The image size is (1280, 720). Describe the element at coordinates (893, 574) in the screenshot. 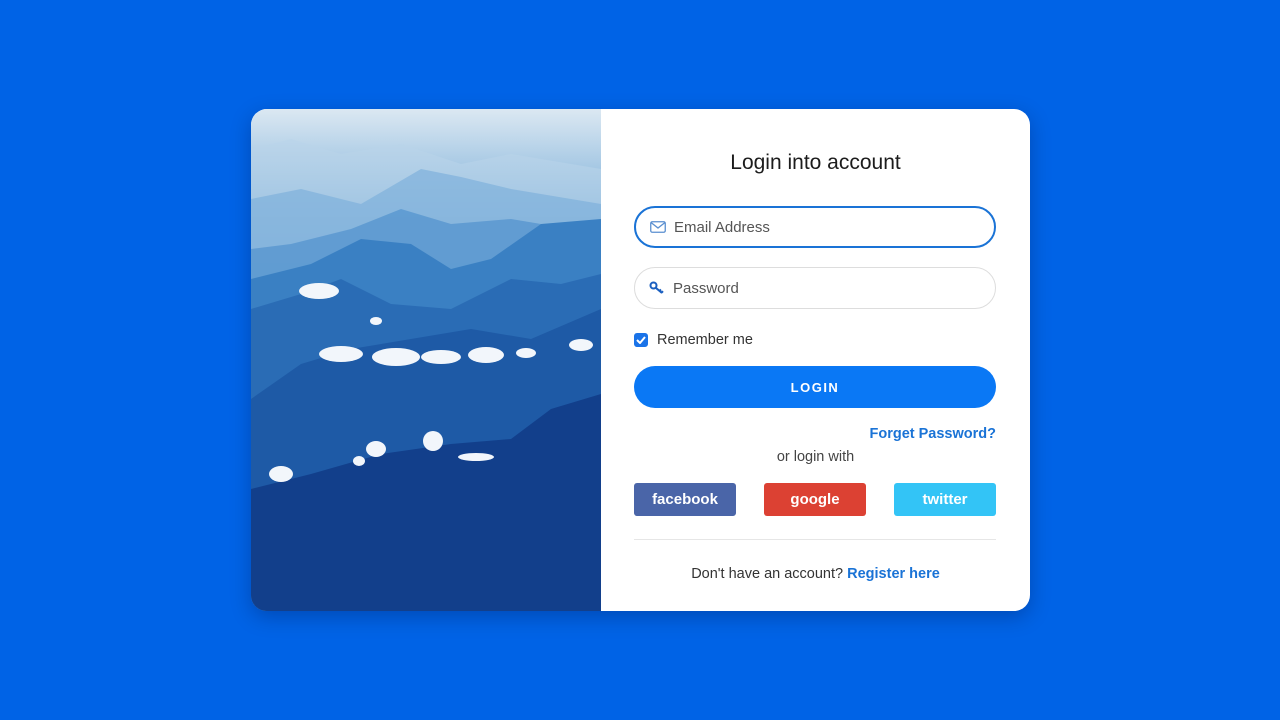

I see `register-link: Register here` at that location.